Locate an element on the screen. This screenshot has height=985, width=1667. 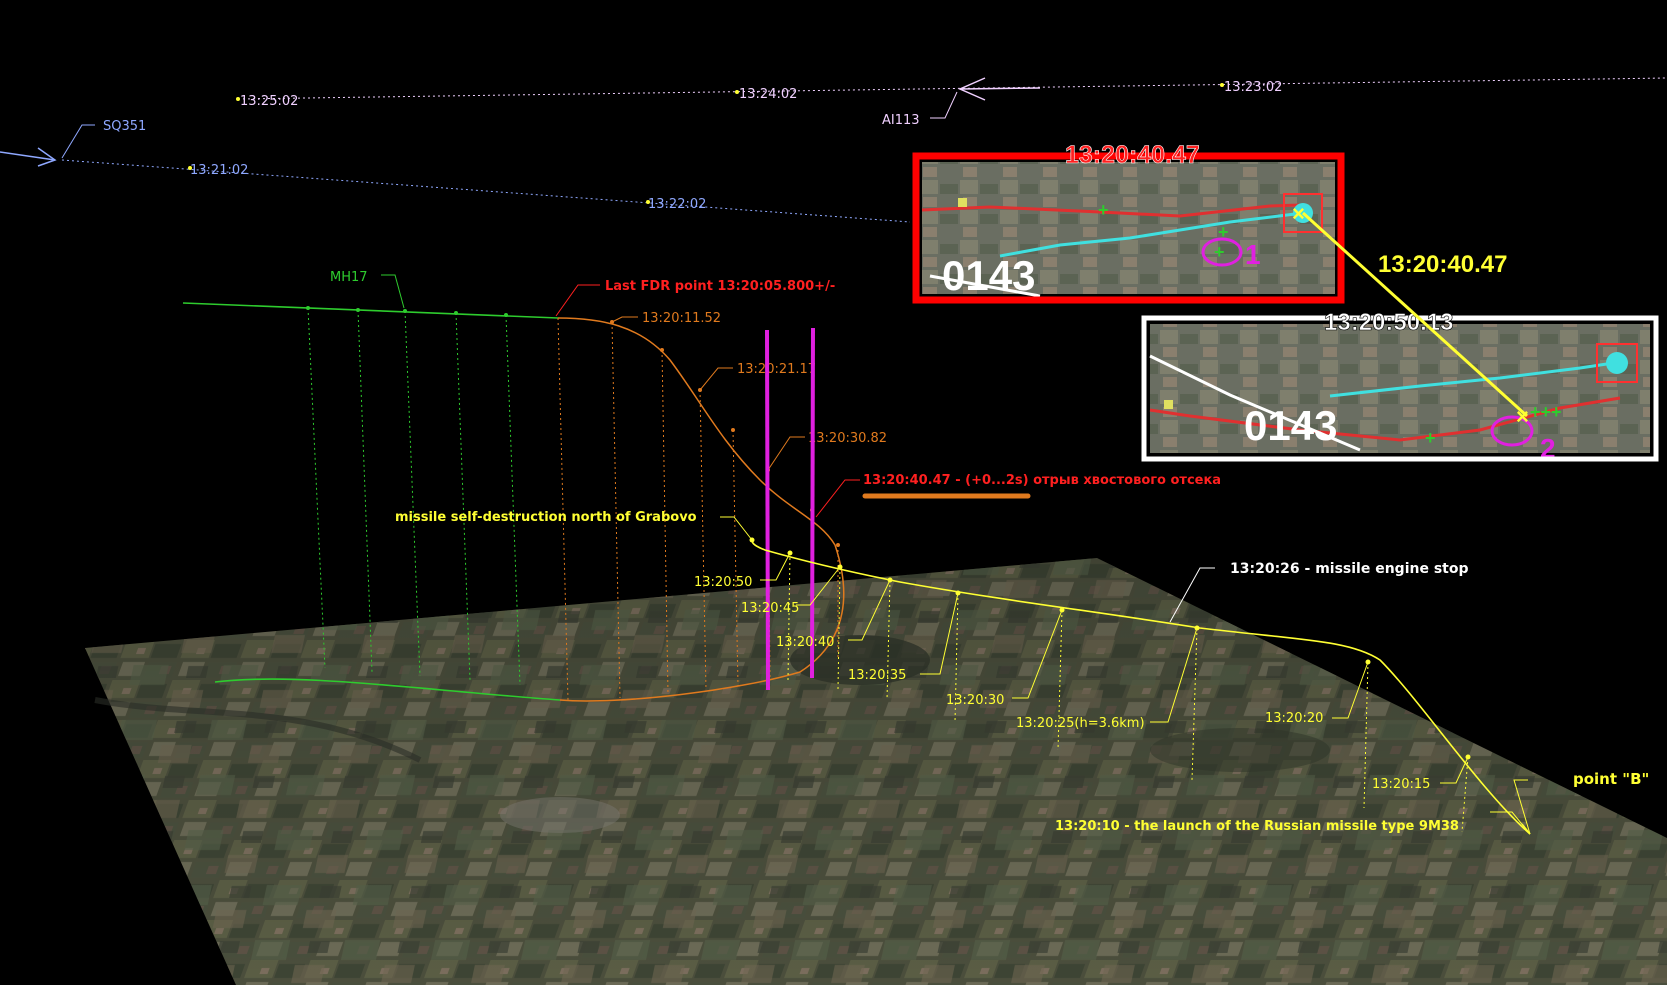
connector-time-label: 13:20:40.47 is located at coordinates (1442, 264).